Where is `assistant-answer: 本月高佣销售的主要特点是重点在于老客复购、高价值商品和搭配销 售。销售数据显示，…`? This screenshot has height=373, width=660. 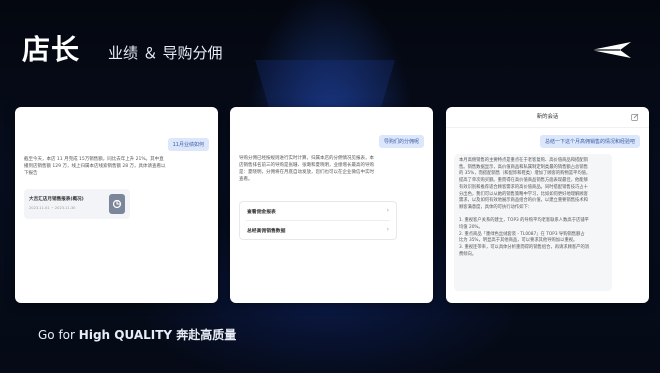 assistant-answer: 本月高佣销售的主要特点是重点在于老客复购、高价值商品和搭配销 售。销售数据显示，… is located at coordinates (533, 222).